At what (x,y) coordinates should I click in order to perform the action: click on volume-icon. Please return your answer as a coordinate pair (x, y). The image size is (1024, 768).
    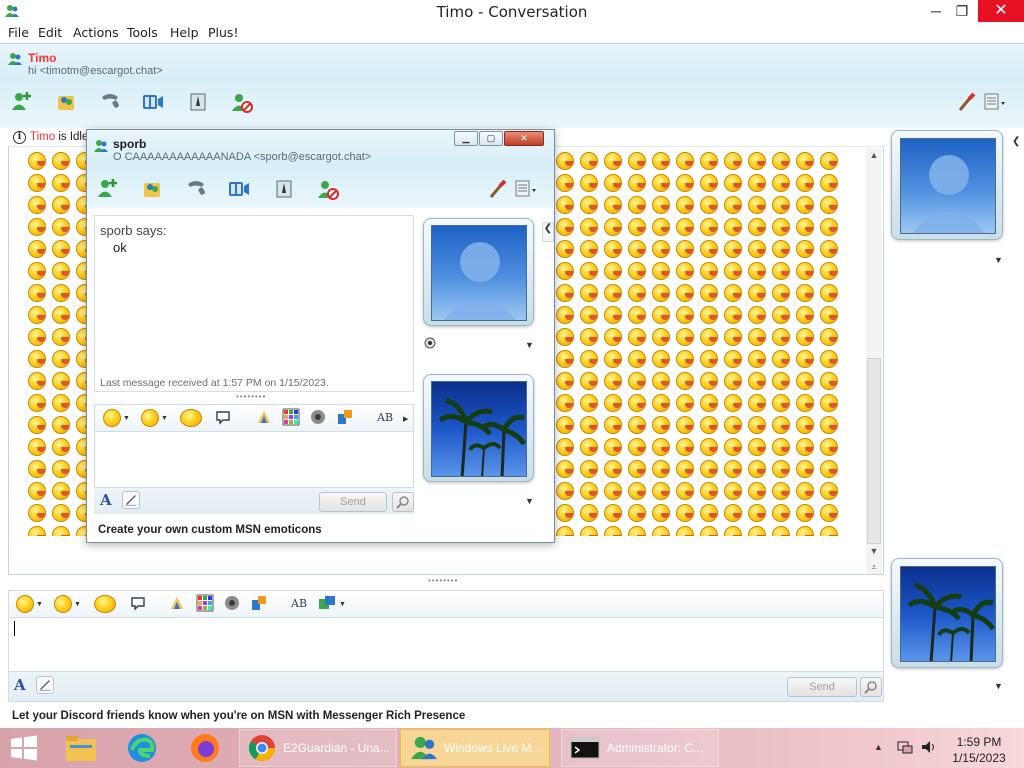
    Looking at the image, I should click on (929, 747).